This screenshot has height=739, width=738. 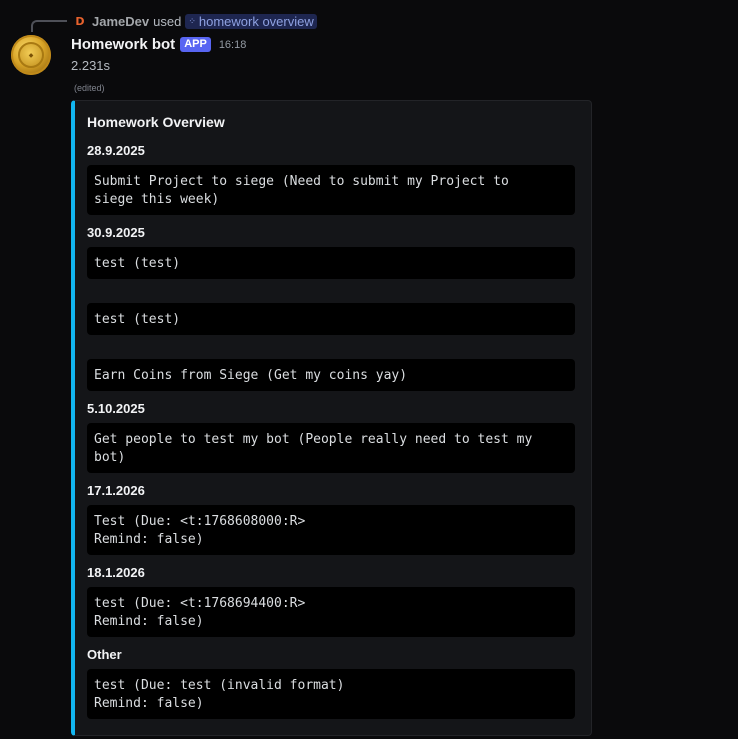 I want to click on code-block: Earn Coins from Siege (Get my coins yay), so click(x=331, y=375).